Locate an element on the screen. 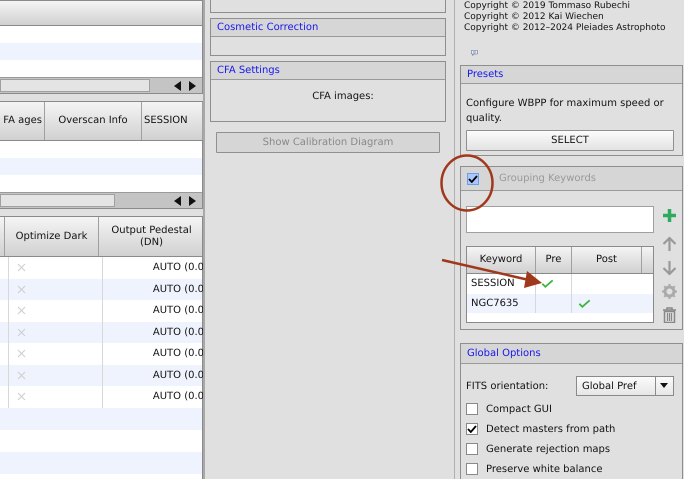 The image size is (684, 479). section-title: Presets is located at coordinates (485, 74).